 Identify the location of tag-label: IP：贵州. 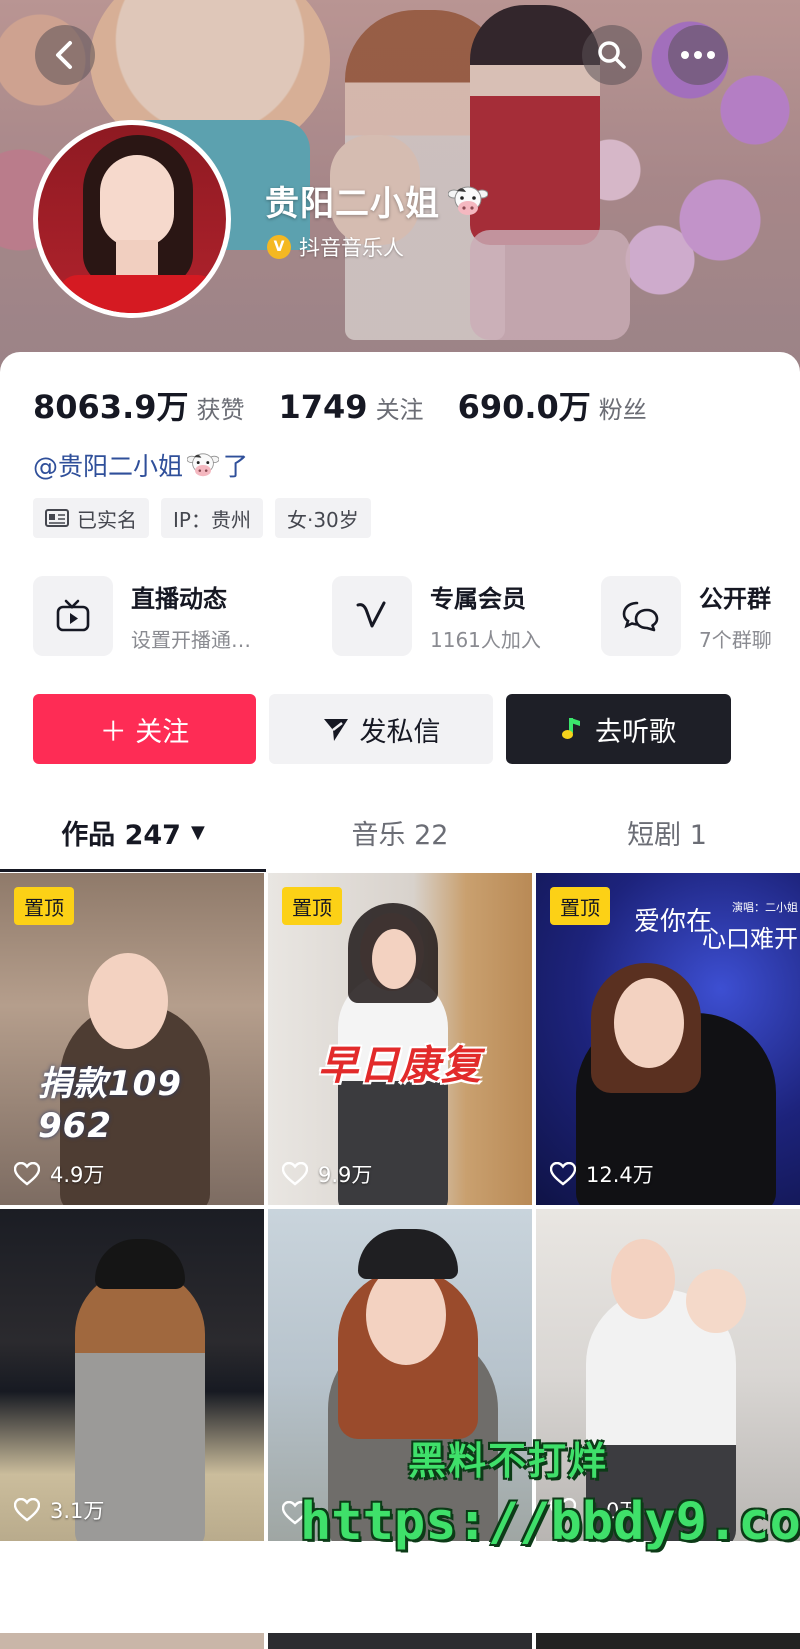
(212, 519).